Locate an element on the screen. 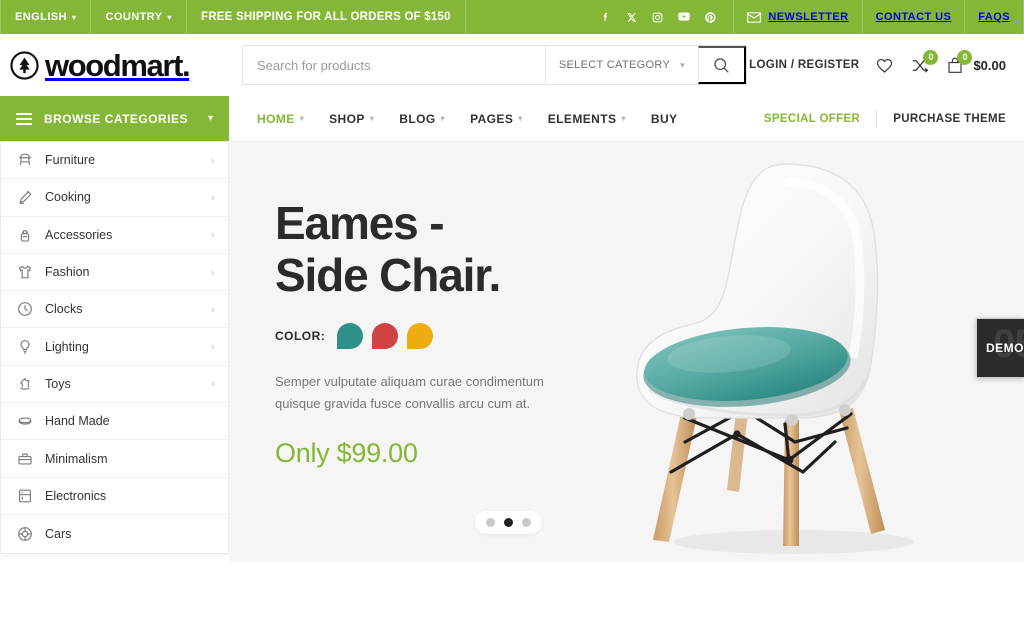 The width and height of the screenshot is (1024, 621). cart-button: 0 $0.00 is located at coordinates (976, 62).